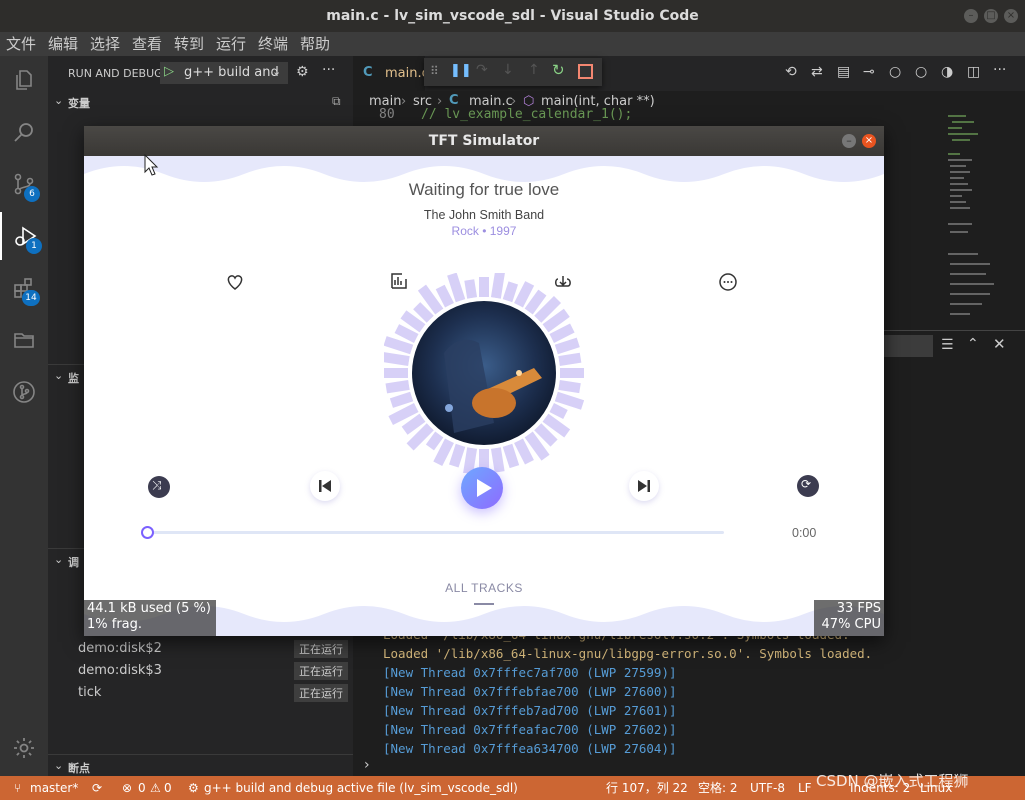  What do you see at coordinates (24, 80) in the screenshot?
I see `explorer-icon` at bounding box center [24, 80].